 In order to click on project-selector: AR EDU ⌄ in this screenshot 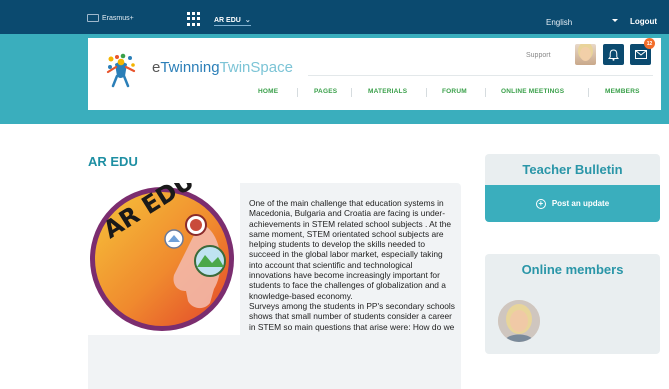, I will do `click(232, 21)`.